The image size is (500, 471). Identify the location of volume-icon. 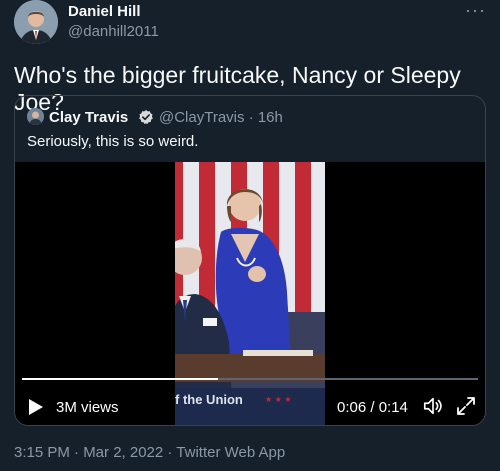
(433, 406).